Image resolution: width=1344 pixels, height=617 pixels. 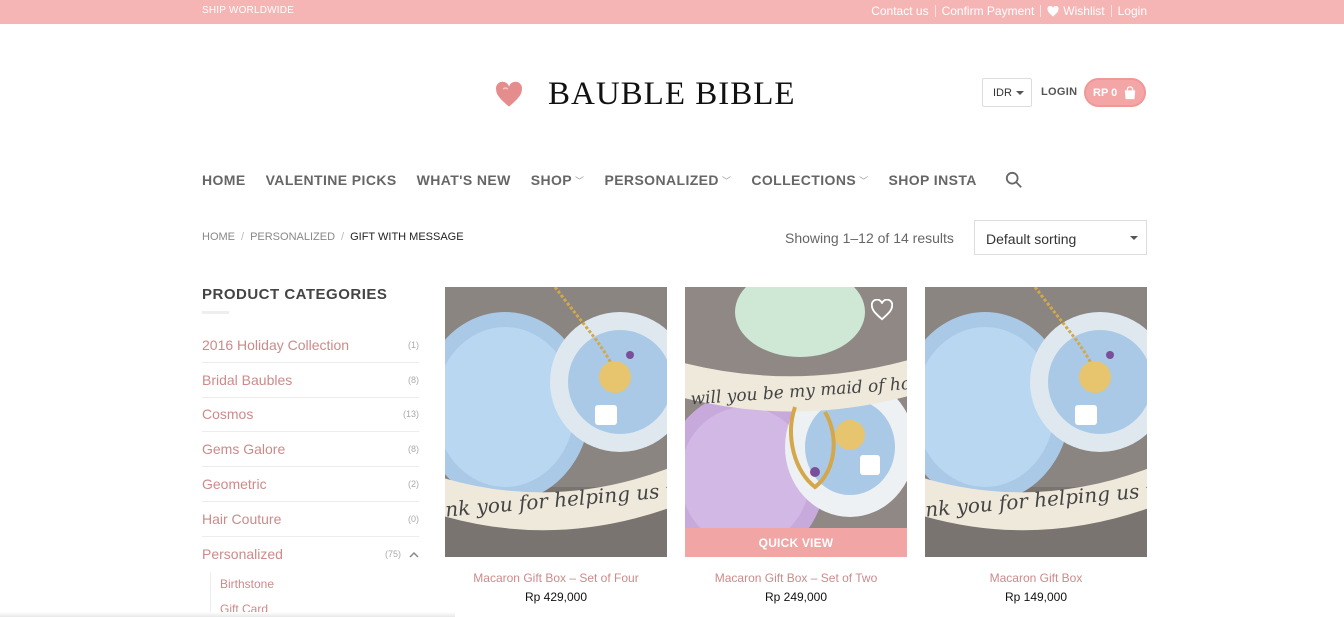 What do you see at coordinates (392, 554) in the screenshot?
I see `category-count: (75)` at bounding box center [392, 554].